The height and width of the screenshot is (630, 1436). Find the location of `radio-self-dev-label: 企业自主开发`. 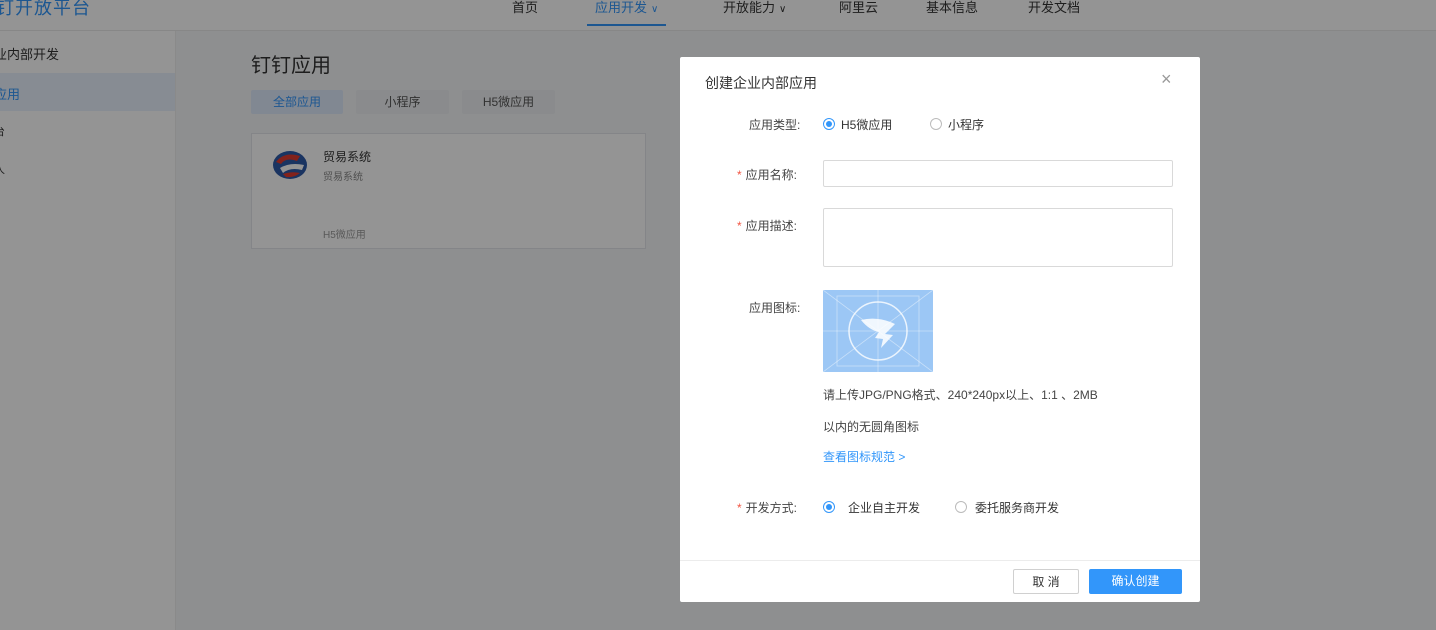

radio-self-dev-label: 企业自主开发 is located at coordinates (884, 507).